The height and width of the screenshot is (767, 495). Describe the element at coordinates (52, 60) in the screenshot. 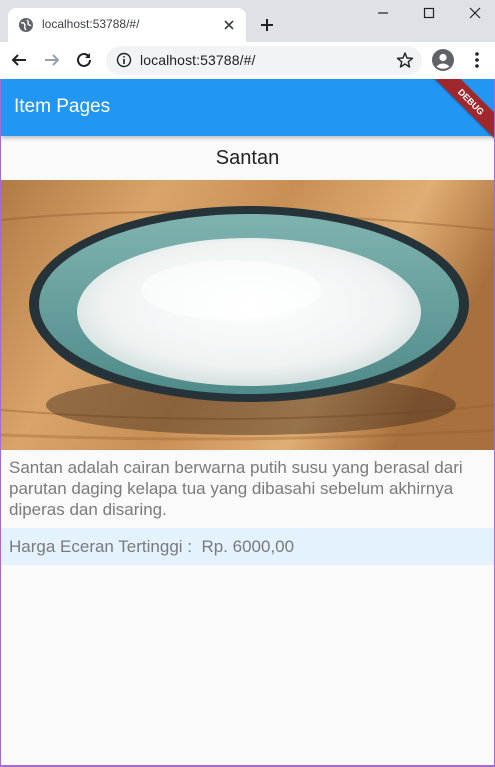

I see `forward-arrow-icon` at that location.